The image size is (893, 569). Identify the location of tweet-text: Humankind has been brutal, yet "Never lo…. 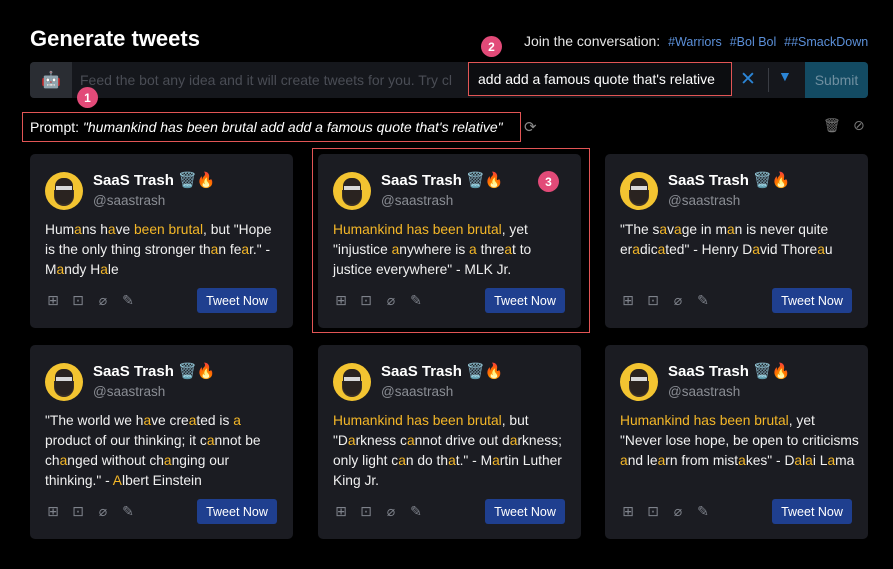
(739, 440).